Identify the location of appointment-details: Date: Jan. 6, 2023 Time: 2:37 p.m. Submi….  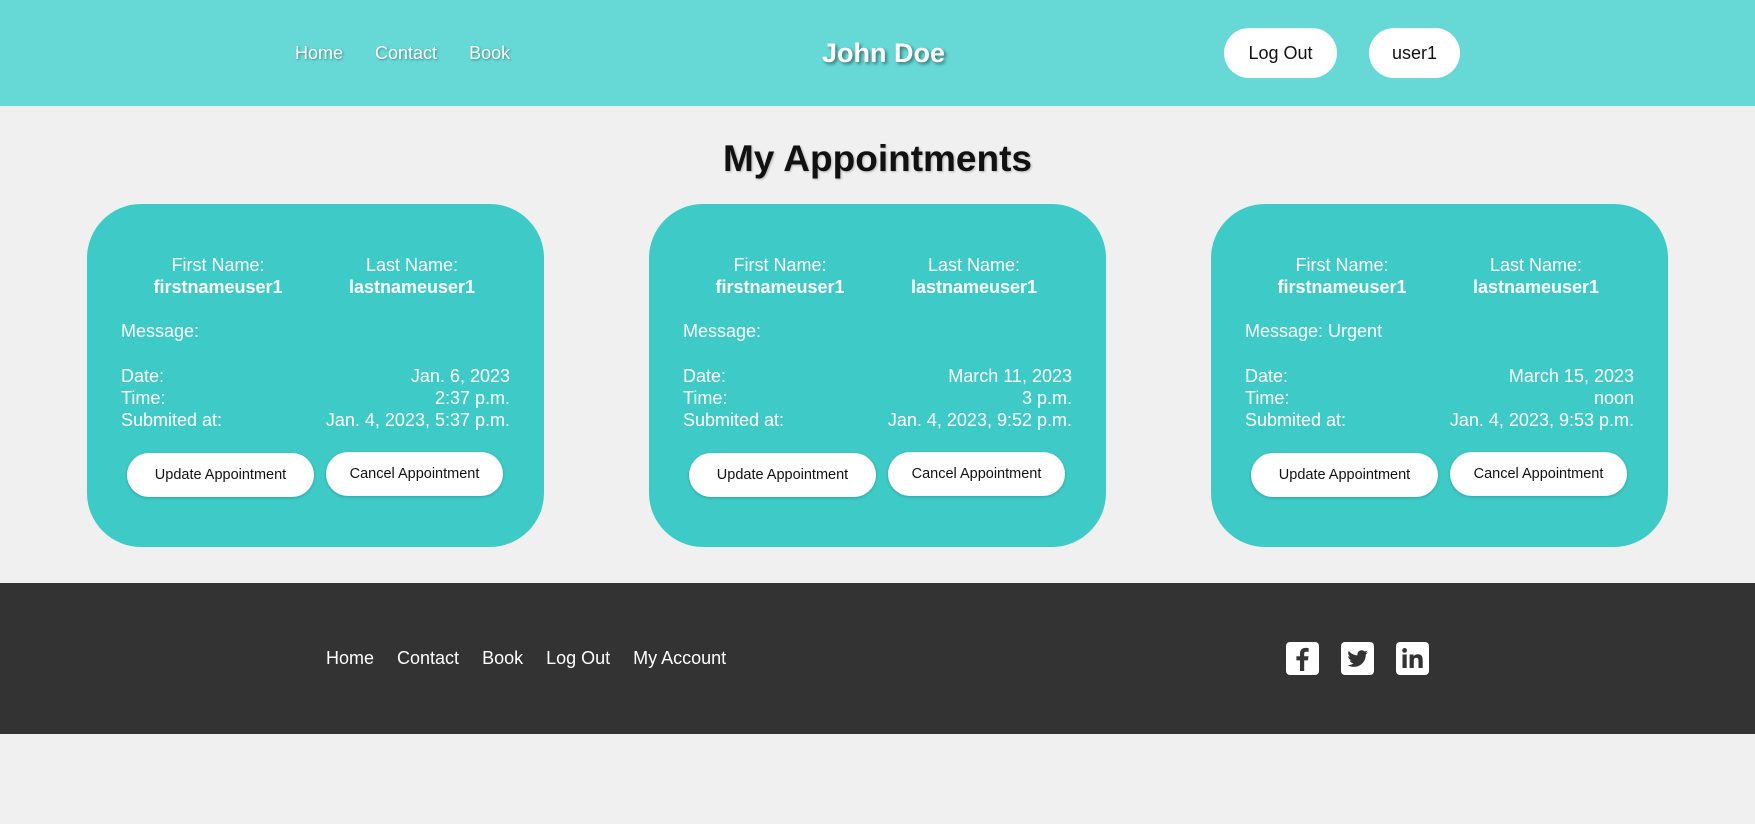
(315, 398).